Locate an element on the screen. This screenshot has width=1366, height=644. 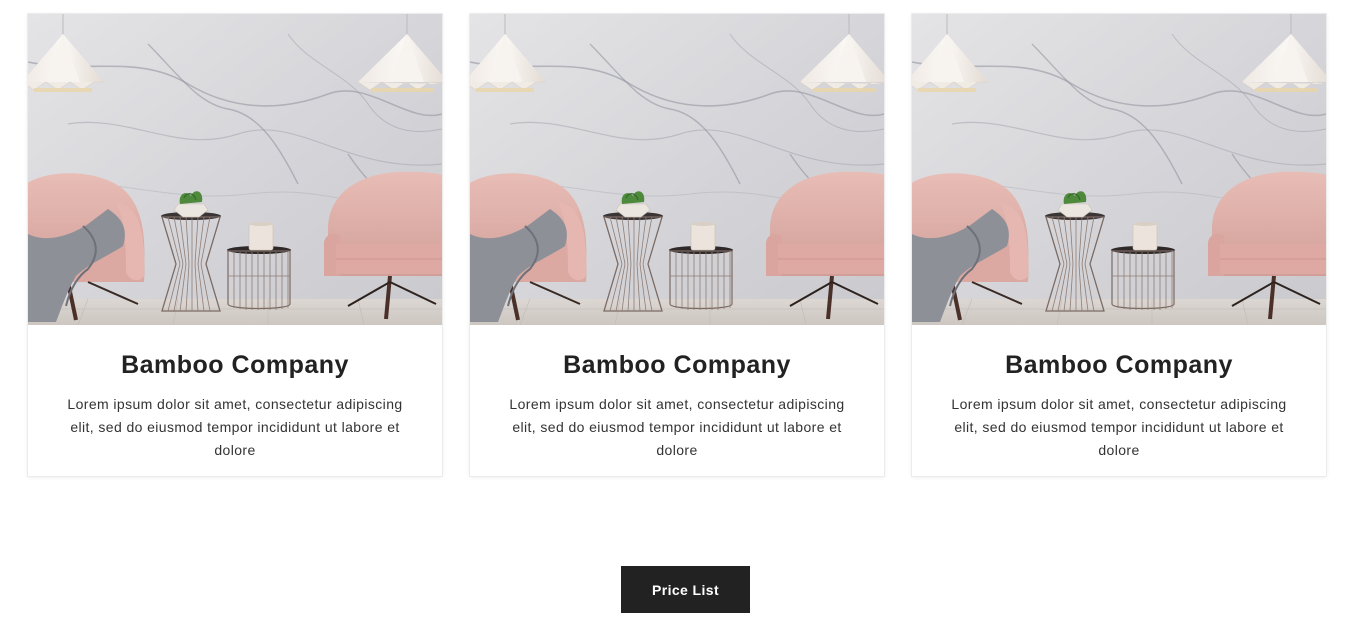
price-list-button-wrap: Price List is located at coordinates (685, 589).